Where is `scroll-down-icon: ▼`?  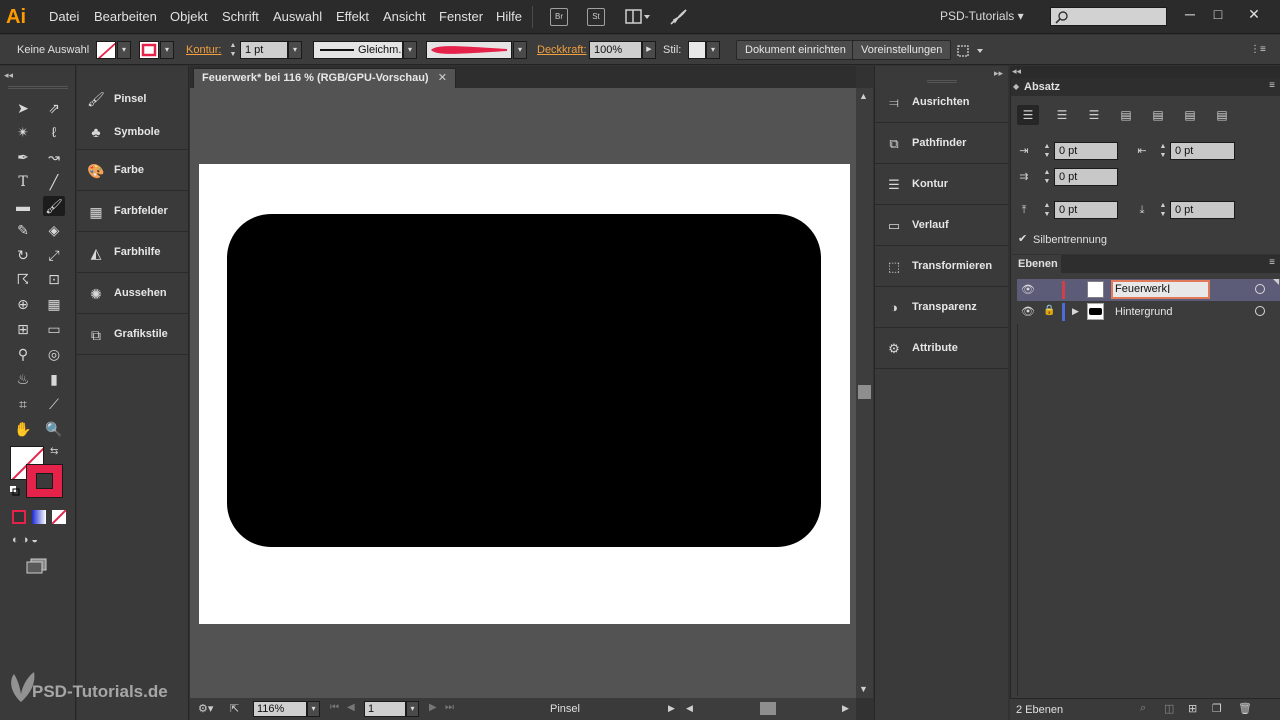 scroll-down-icon: ▼ is located at coordinates (863, 689).